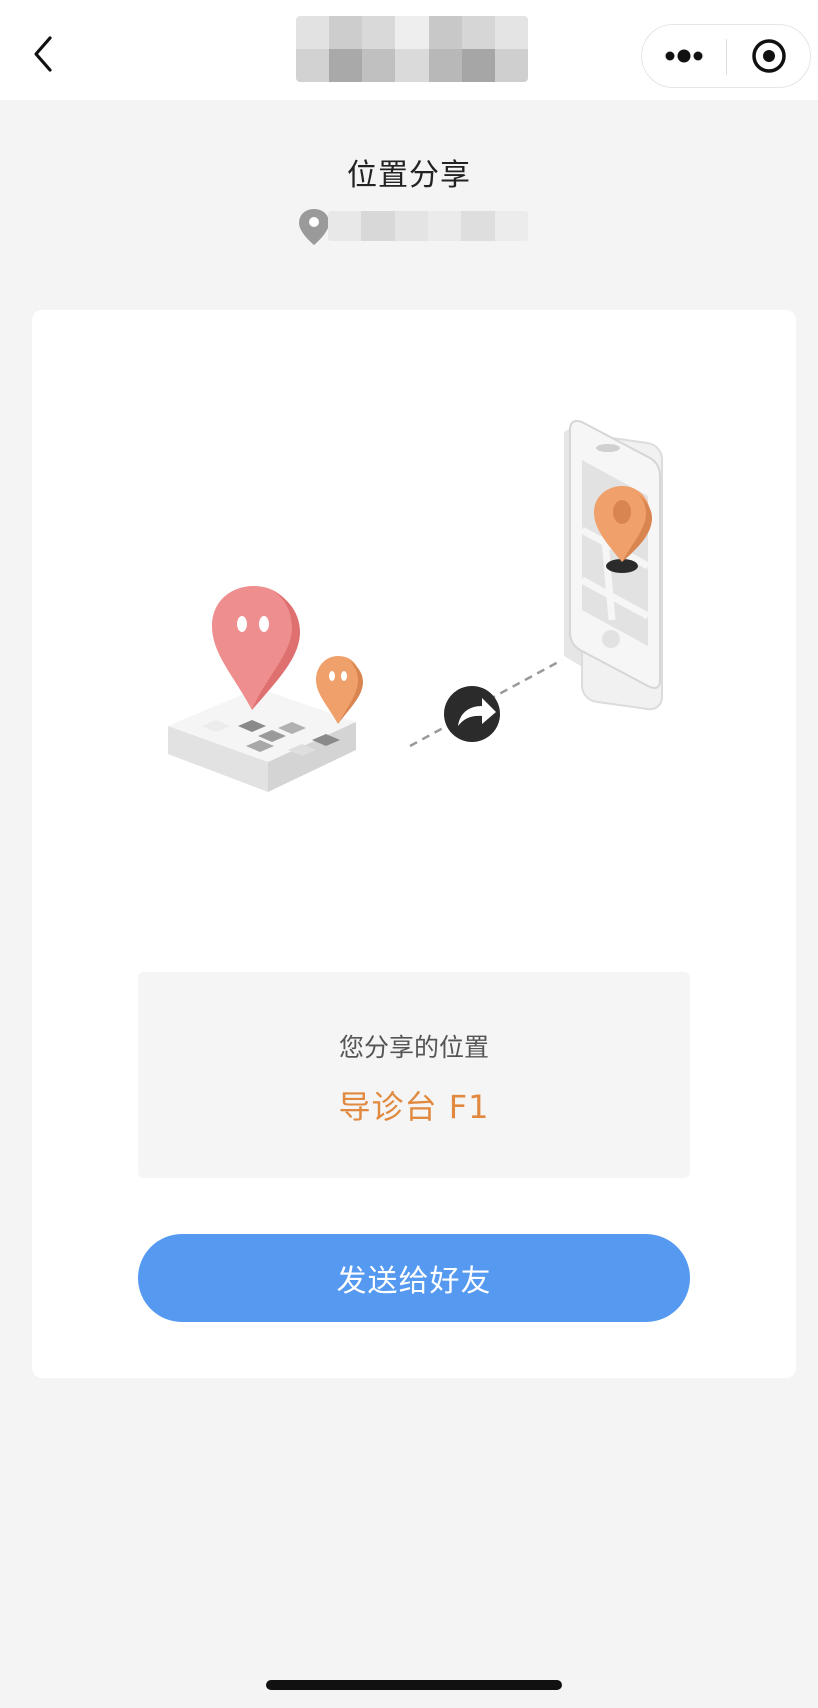 This screenshot has width=818, height=1708. What do you see at coordinates (414, 1107) in the screenshot?
I see `shared-location-value: 导诊台 F1` at bounding box center [414, 1107].